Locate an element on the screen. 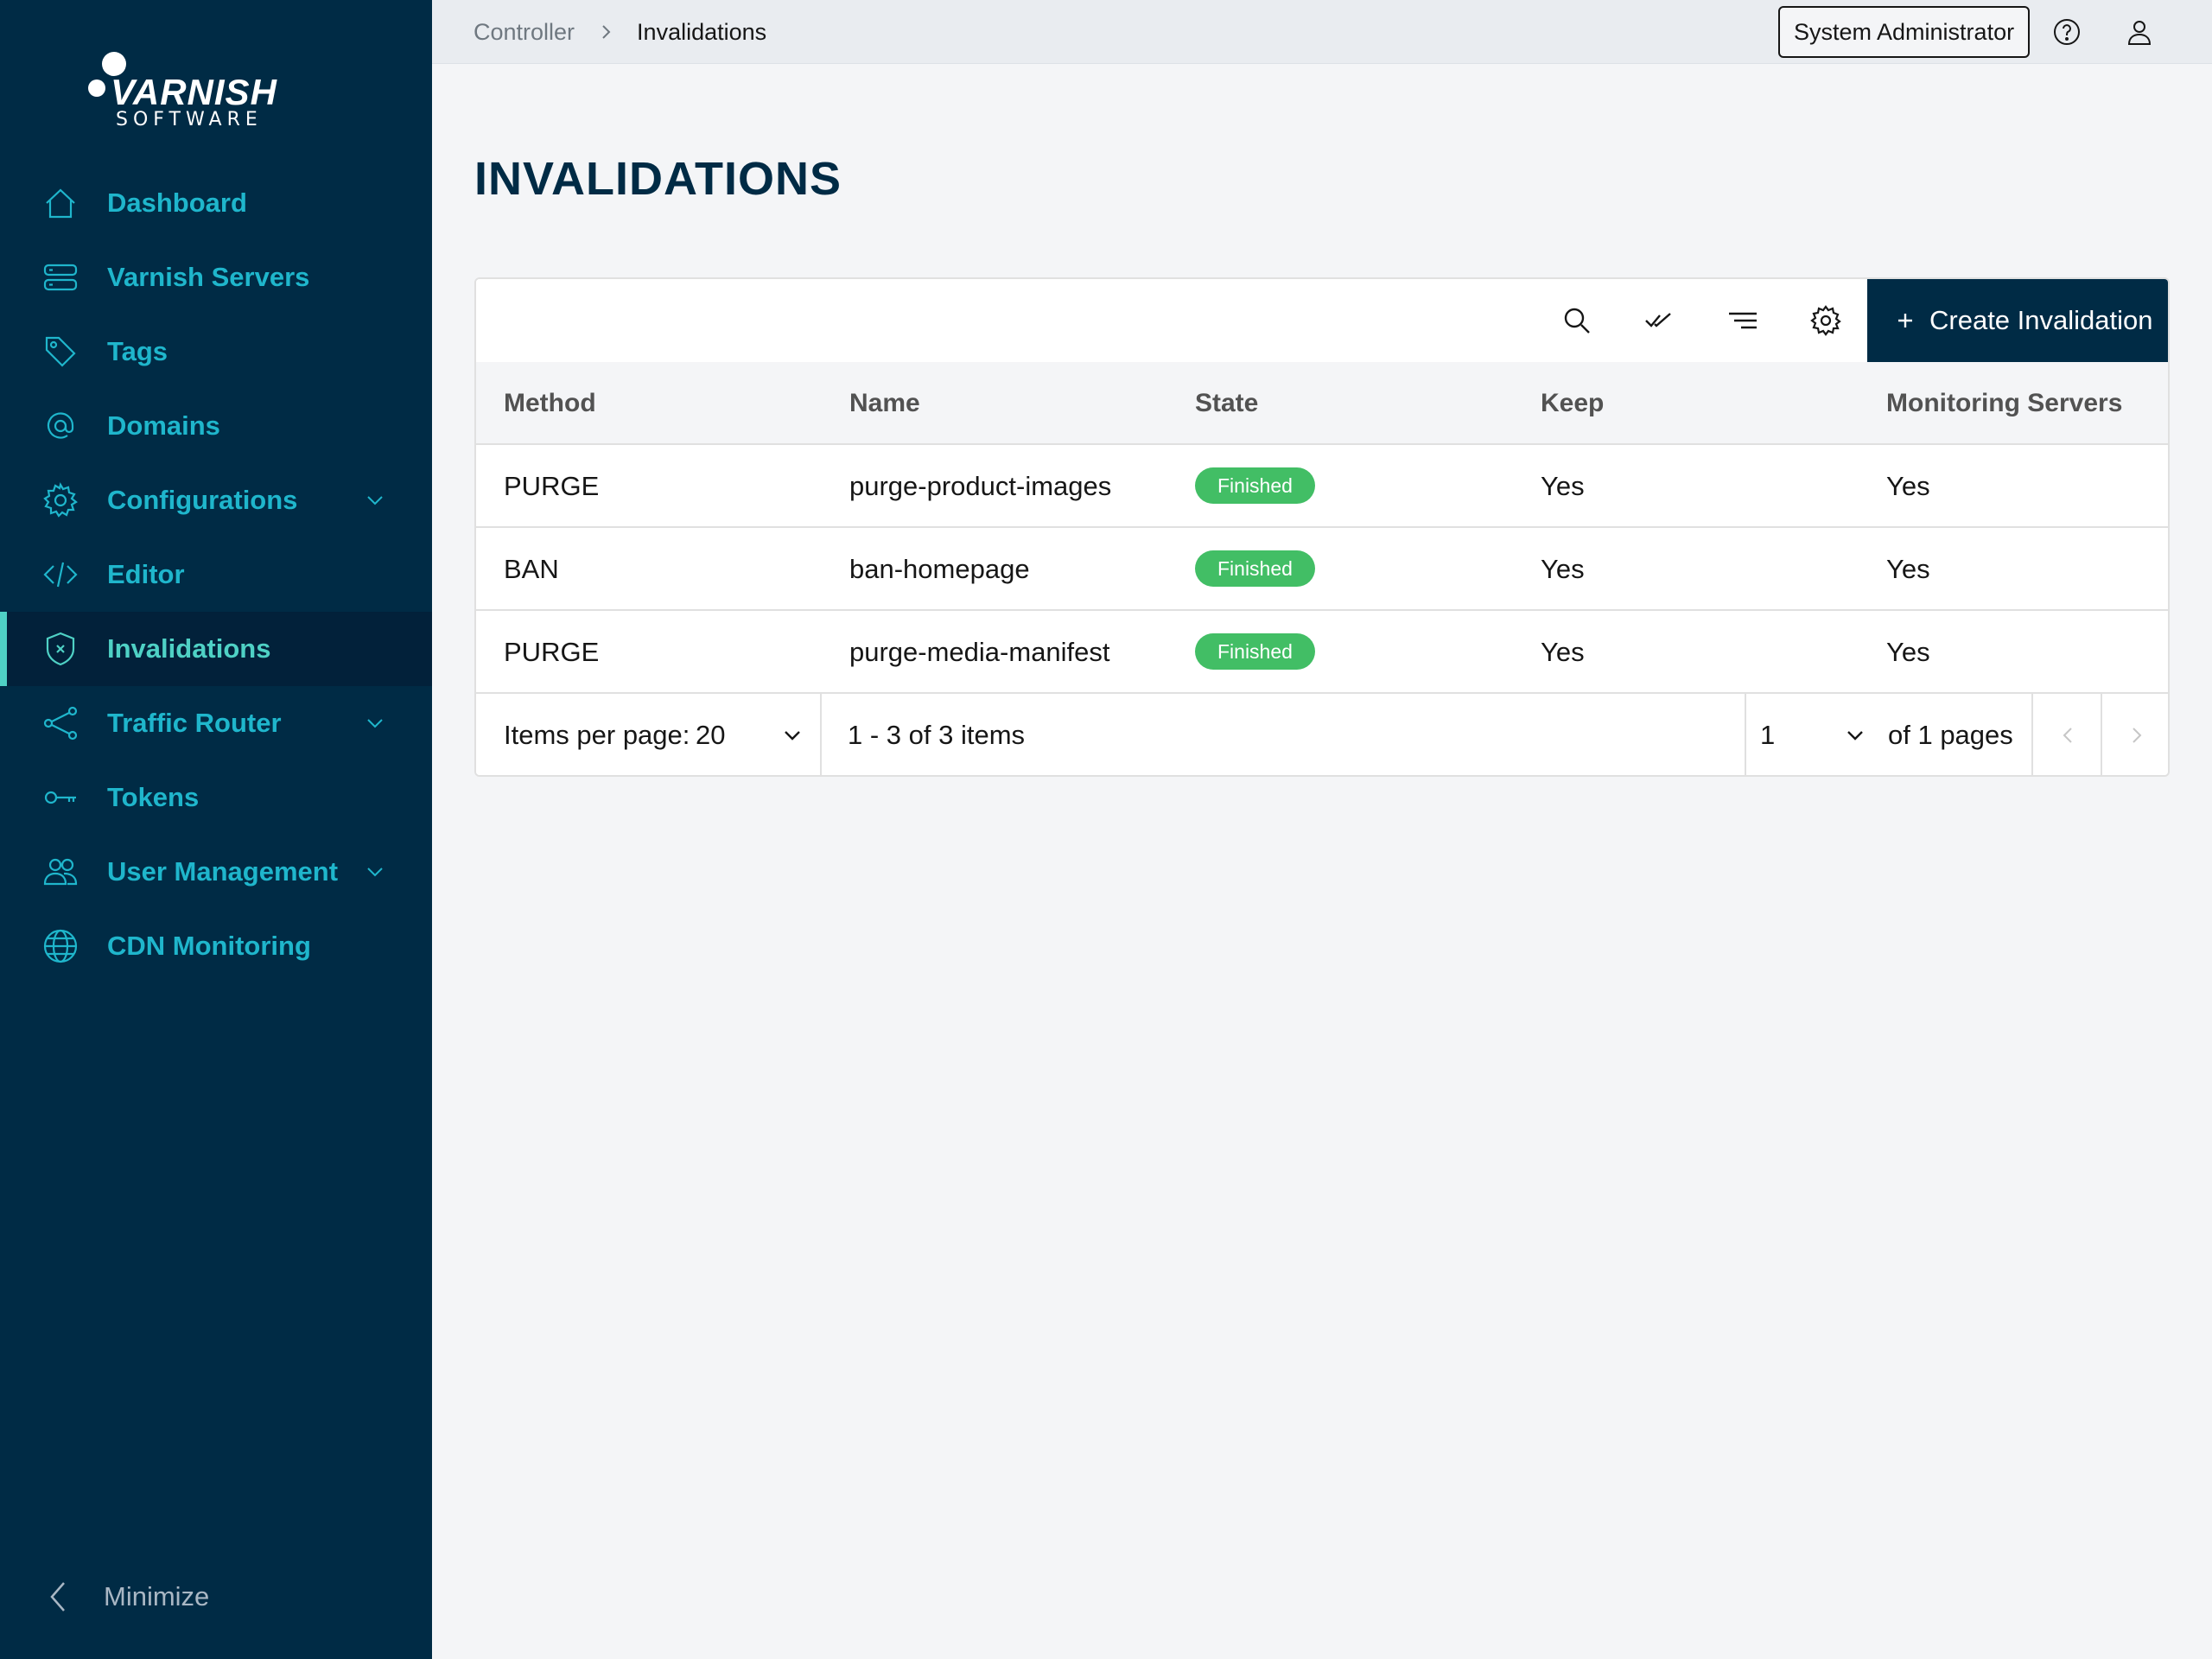 This screenshot has width=2212, height=1659. logo-subtitle: SOFTWARE is located at coordinates (189, 119).